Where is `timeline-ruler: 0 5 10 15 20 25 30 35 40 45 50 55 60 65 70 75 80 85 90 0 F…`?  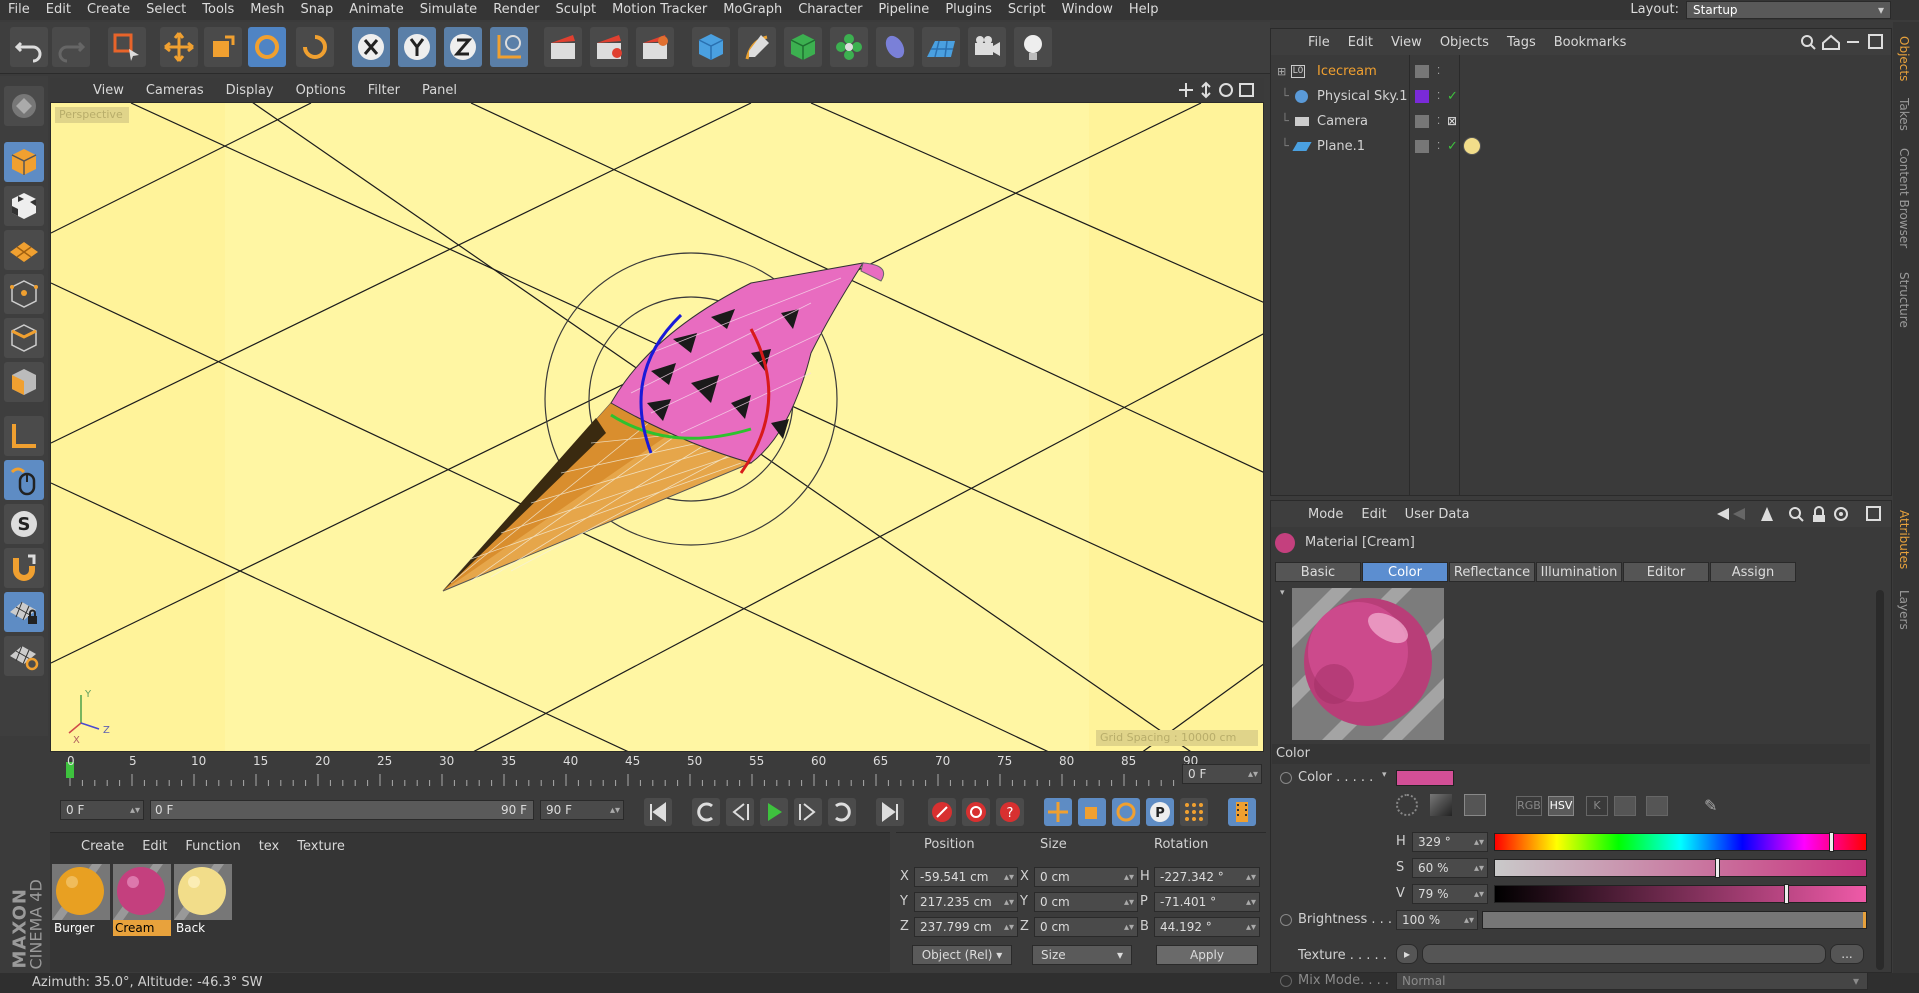 timeline-ruler: 0 5 10 15 20 25 30 35 40 45 50 55 60 65 70 75 80 85 90 0 F… is located at coordinates (657, 774).